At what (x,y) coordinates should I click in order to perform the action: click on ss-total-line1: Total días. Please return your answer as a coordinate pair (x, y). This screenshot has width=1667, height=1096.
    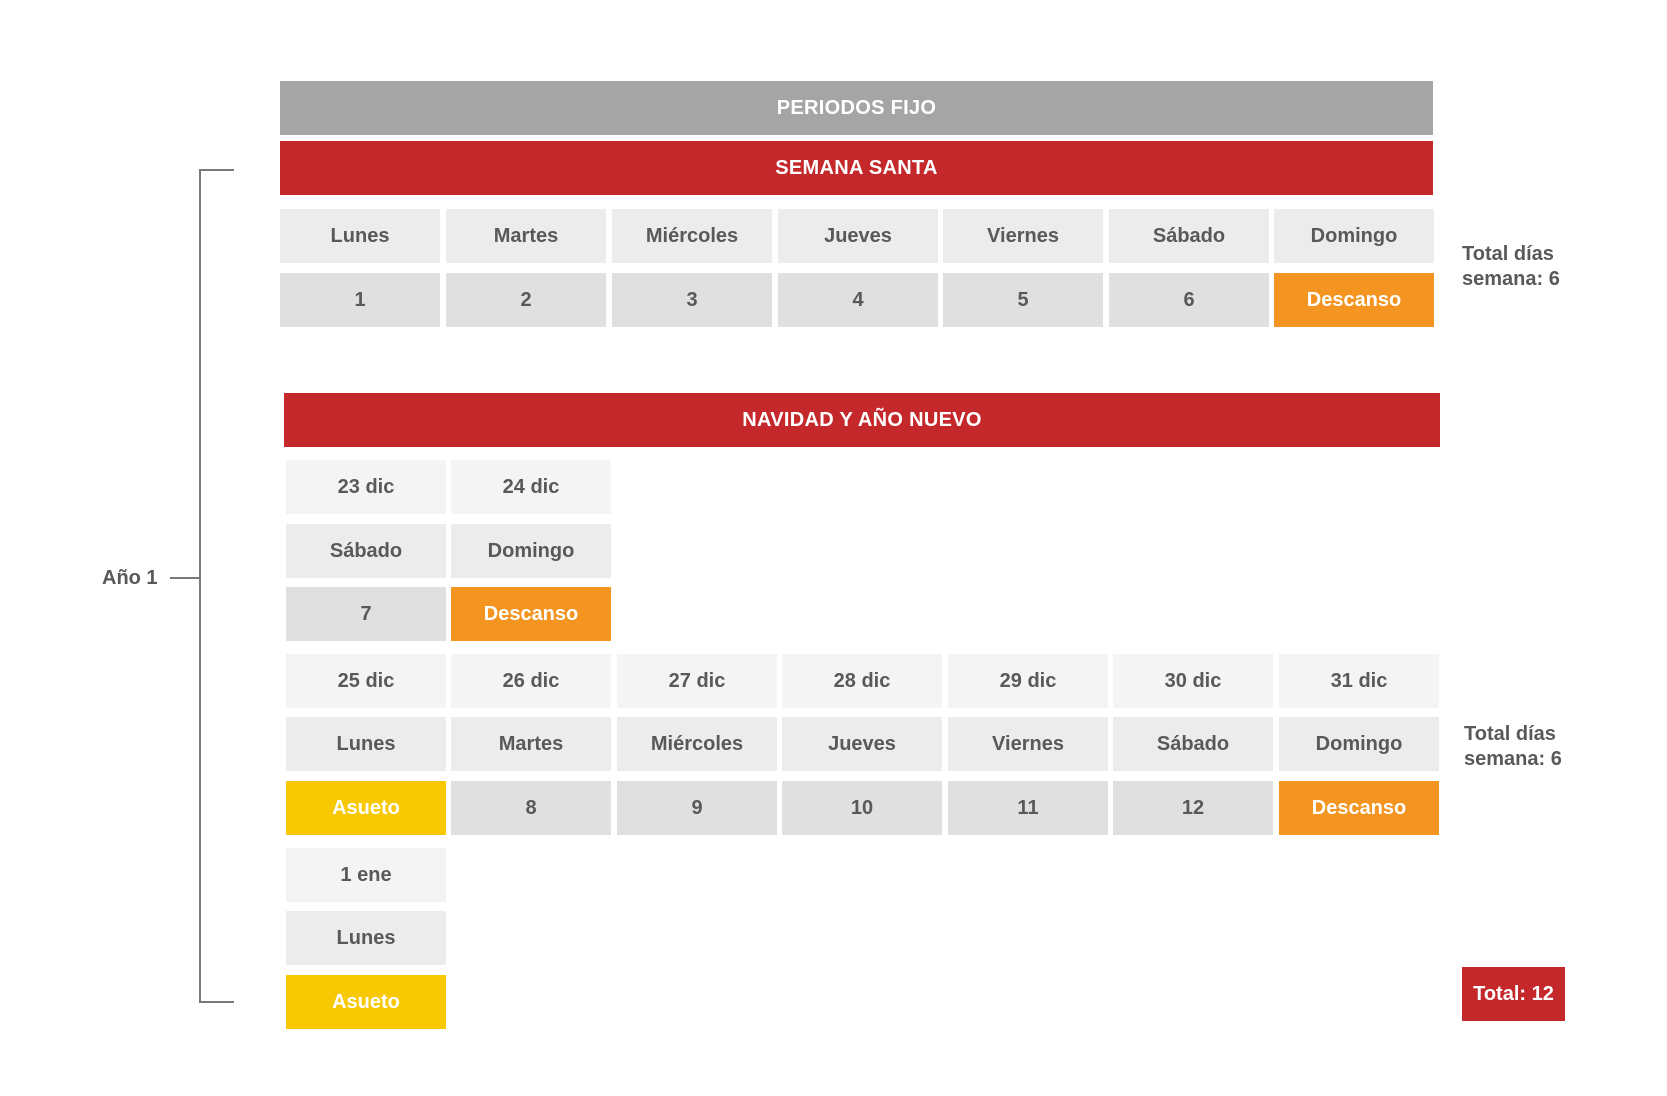
    Looking at the image, I should click on (1508, 254).